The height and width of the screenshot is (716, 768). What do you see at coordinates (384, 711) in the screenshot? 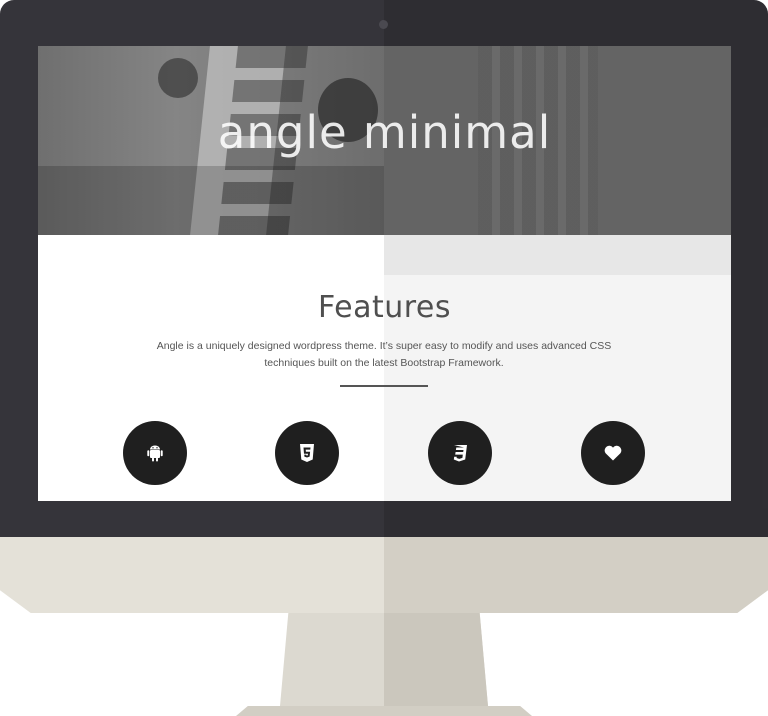
I see `monitor-base` at bounding box center [384, 711].